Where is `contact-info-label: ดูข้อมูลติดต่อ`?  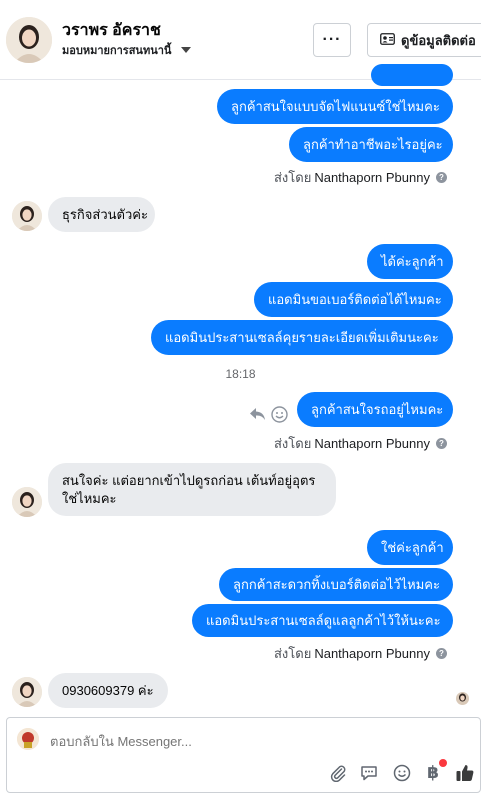 contact-info-label: ดูข้อมูลติดต่อ is located at coordinates (438, 40).